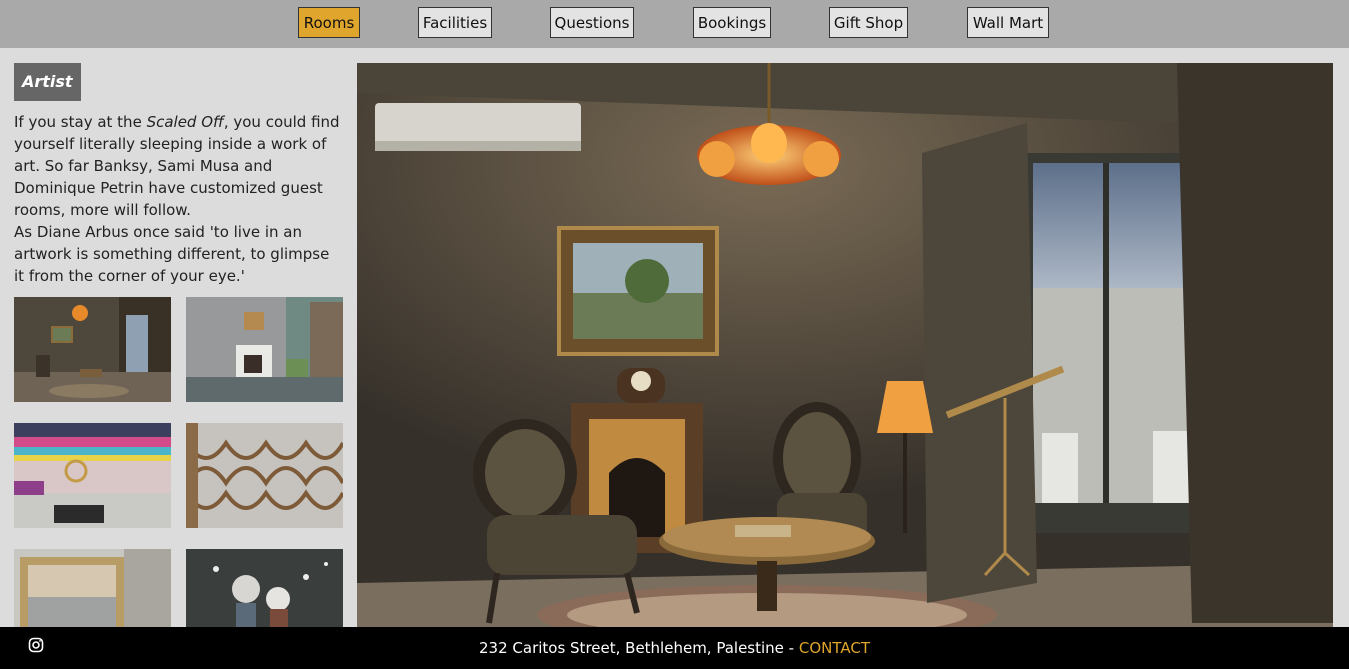  What do you see at coordinates (47, 82) in the screenshot?
I see `artist-badge: Artist` at bounding box center [47, 82].